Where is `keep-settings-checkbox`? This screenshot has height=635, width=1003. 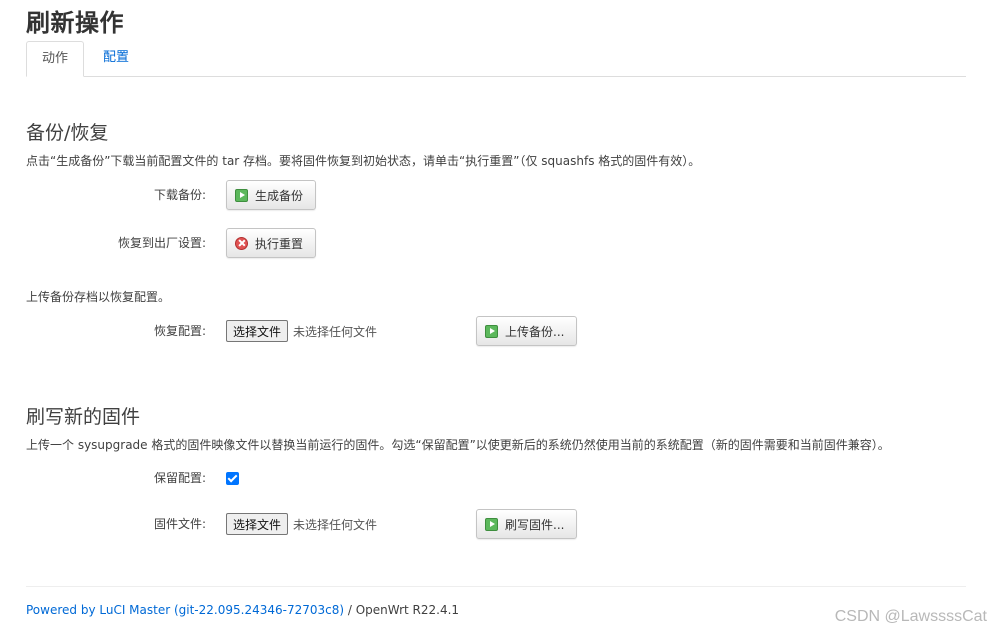 keep-settings-checkbox is located at coordinates (232, 478).